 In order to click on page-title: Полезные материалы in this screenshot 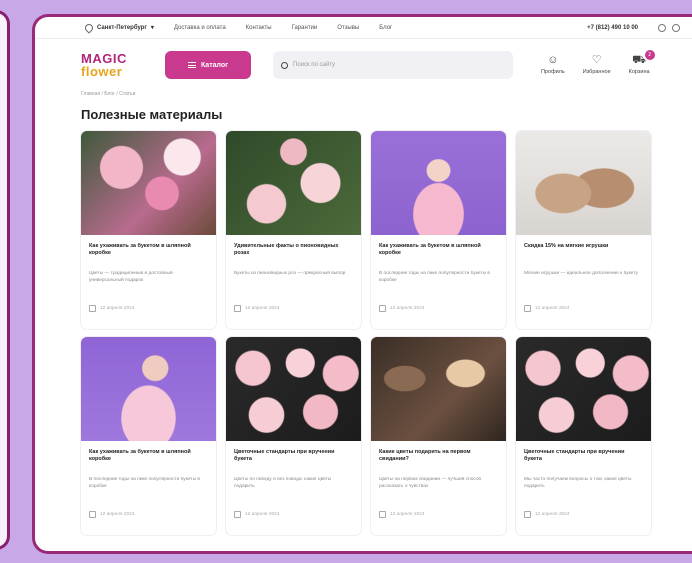, I will do `click(152, 114)`.